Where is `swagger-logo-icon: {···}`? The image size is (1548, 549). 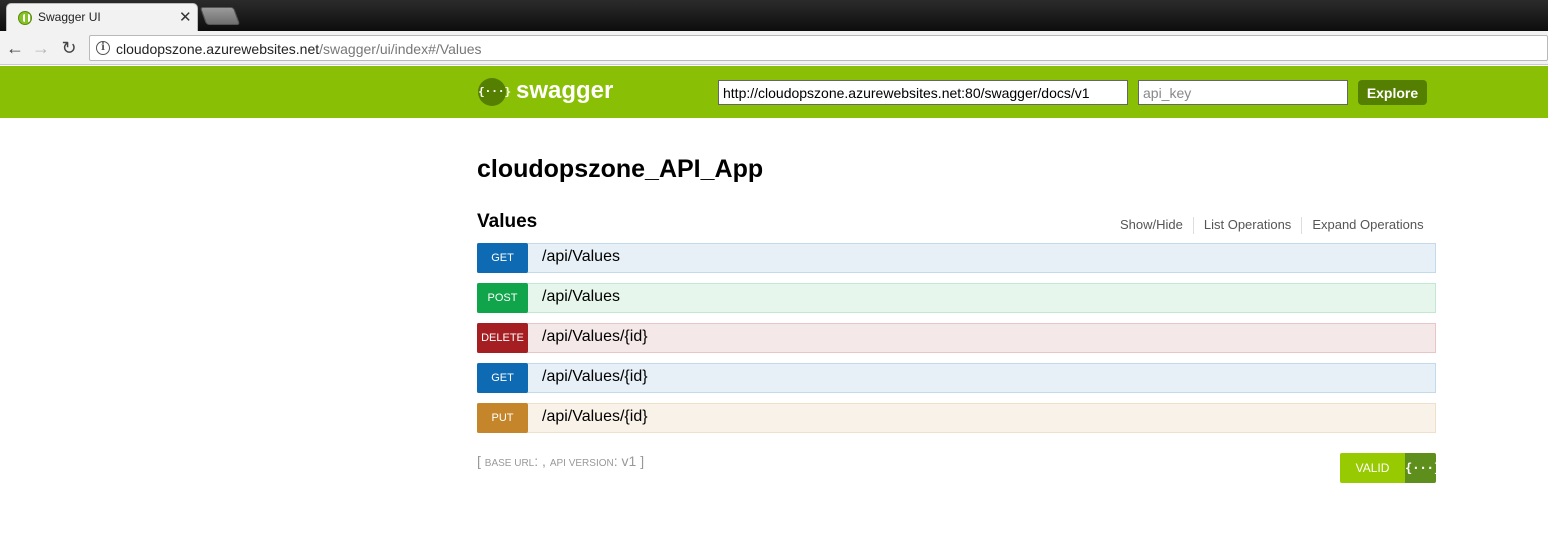 swagger-logo-icon: {···} is located at coordinates (494, 92).